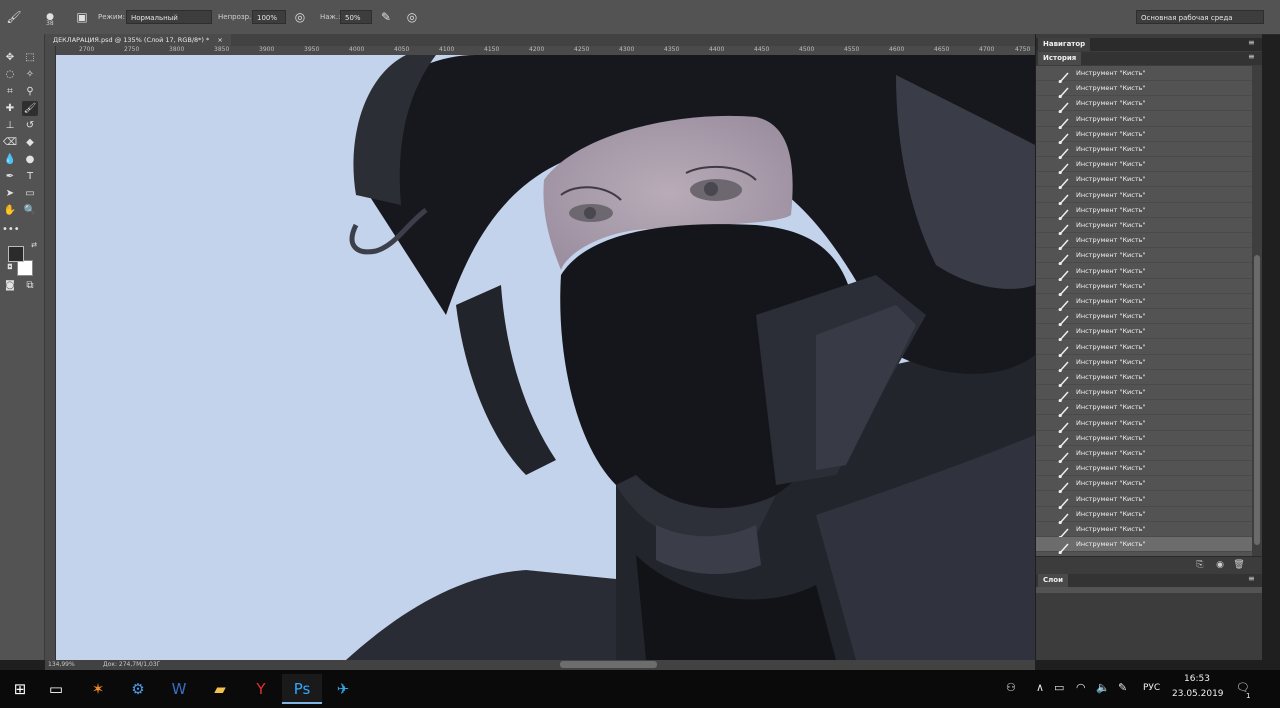  Describe the element at coordinates (1251, 42) in the screenshot. I see `navigator-menu-icon: ≡` at that location.